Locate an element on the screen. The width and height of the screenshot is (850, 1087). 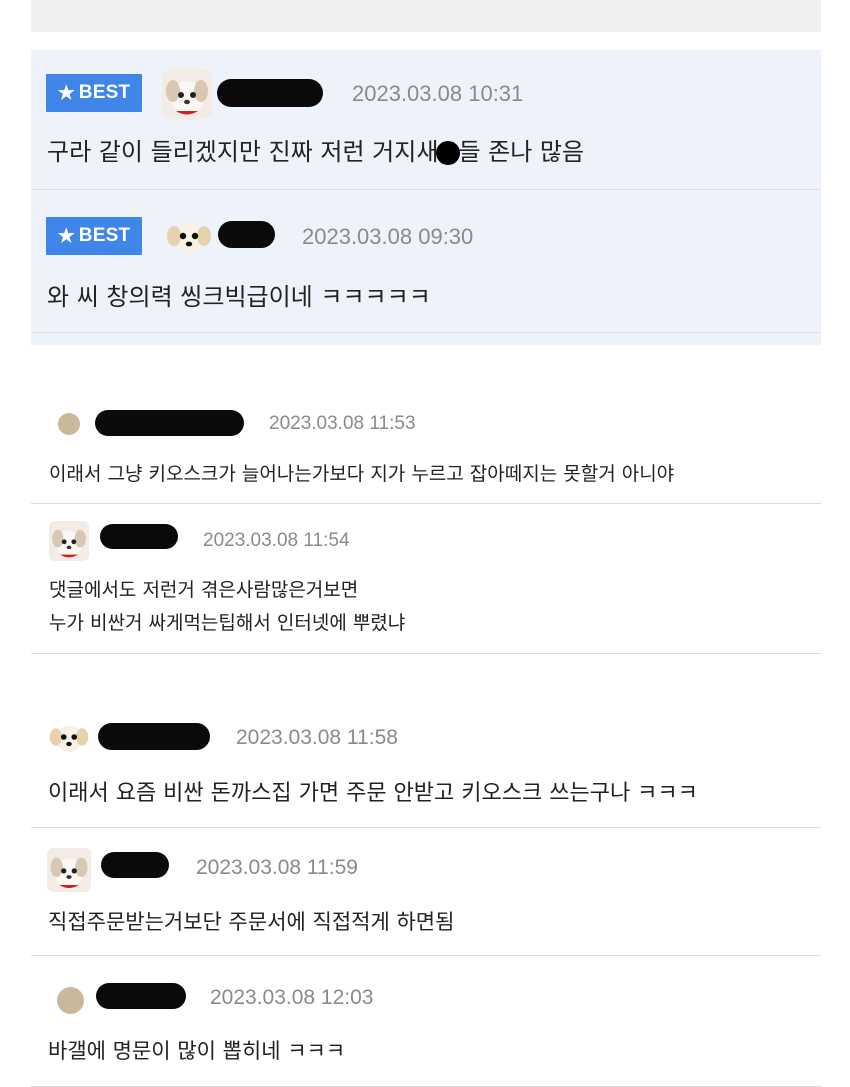
comment-timestamp: 2023.03.08 10:31 is located at coordinates (438, 93).